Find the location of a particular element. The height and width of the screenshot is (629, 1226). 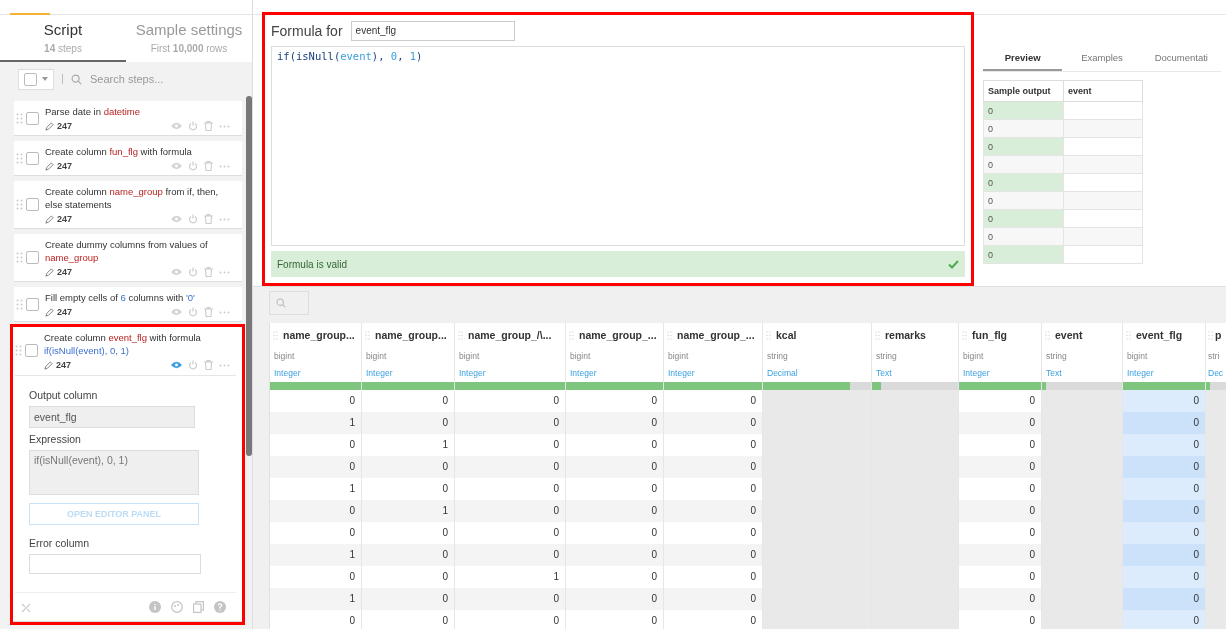

column-header: kcal is located at coordinates (817, 335).